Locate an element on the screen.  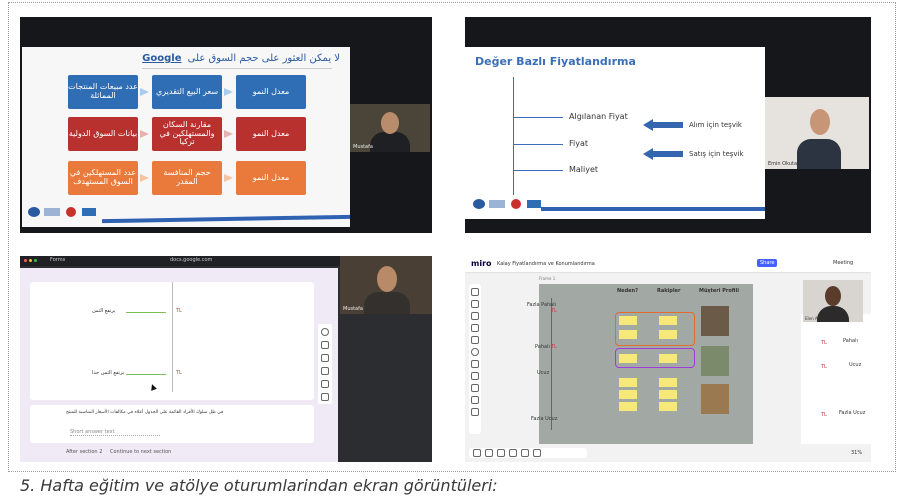
right-row-expensive: Pahalı is located at coordinates (850, 341).